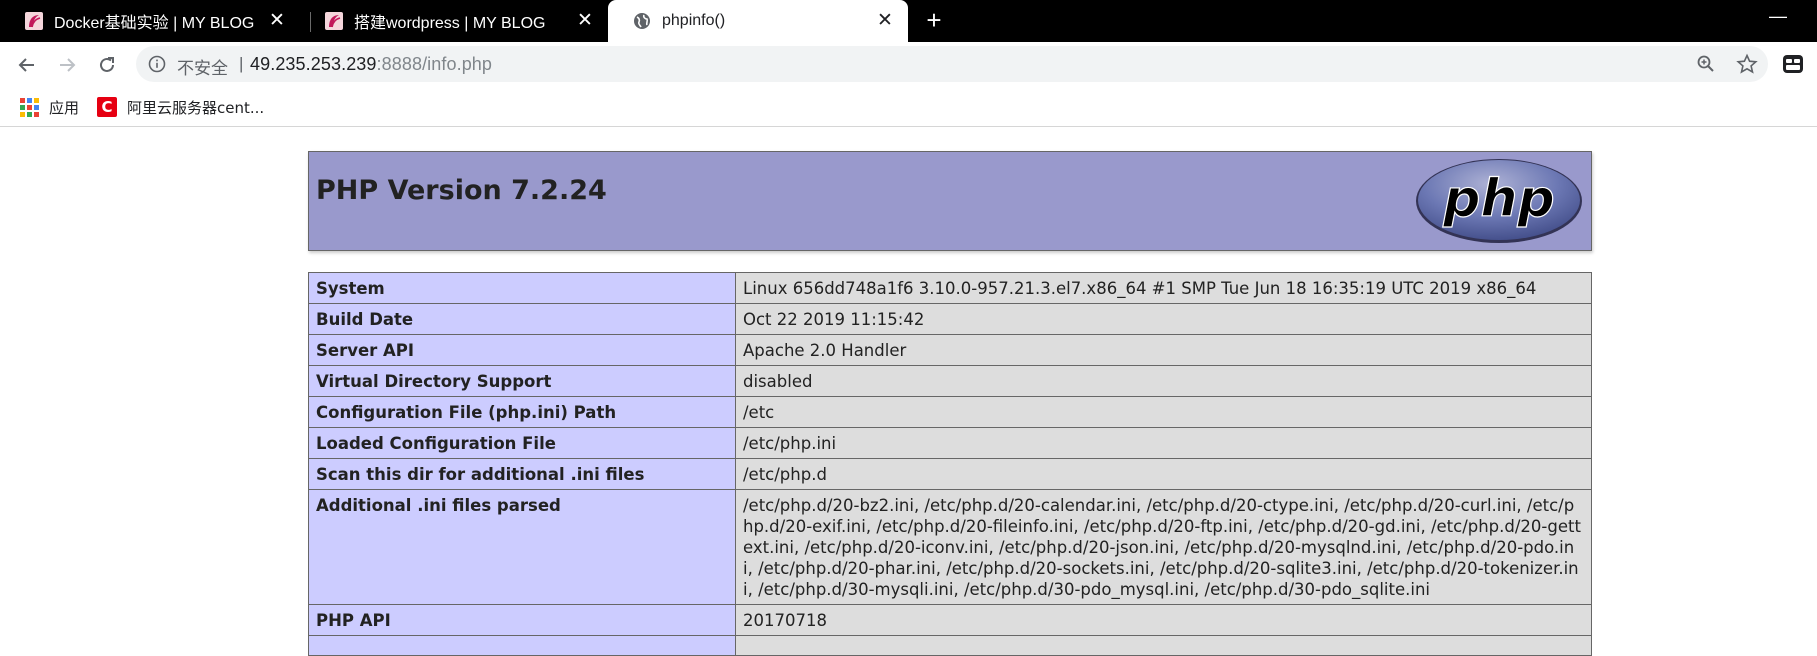 Image resolution: width=1817 pixels, height=656 pixels. Describe the element at coordinates (522, 645) in the screenshot. I see `row-key` at that location.